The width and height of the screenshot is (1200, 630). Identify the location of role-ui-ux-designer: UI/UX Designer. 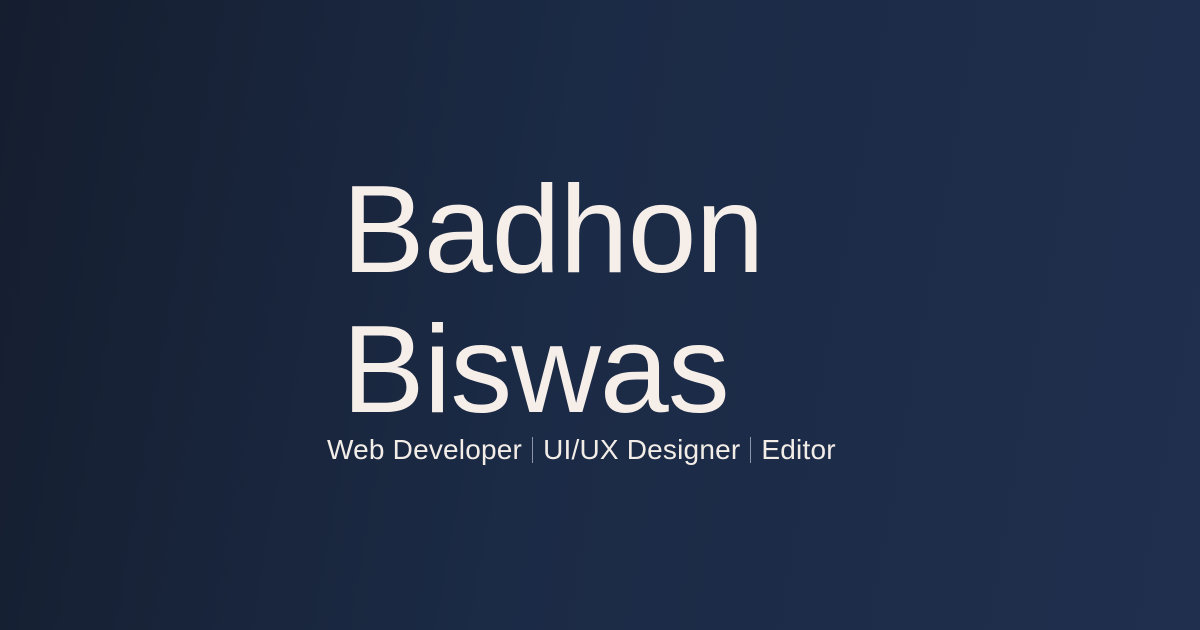
(642, 449).